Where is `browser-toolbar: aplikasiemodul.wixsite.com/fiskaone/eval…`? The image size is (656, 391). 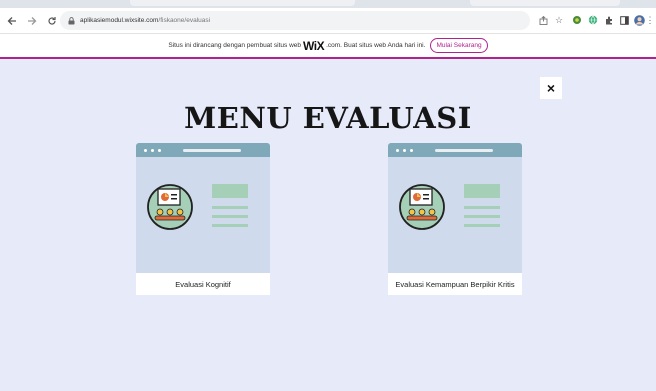
browser-toolbar: aplikasiemodul.wixsite.com/fiskaone/eval… is located at coordinates (328, 21).